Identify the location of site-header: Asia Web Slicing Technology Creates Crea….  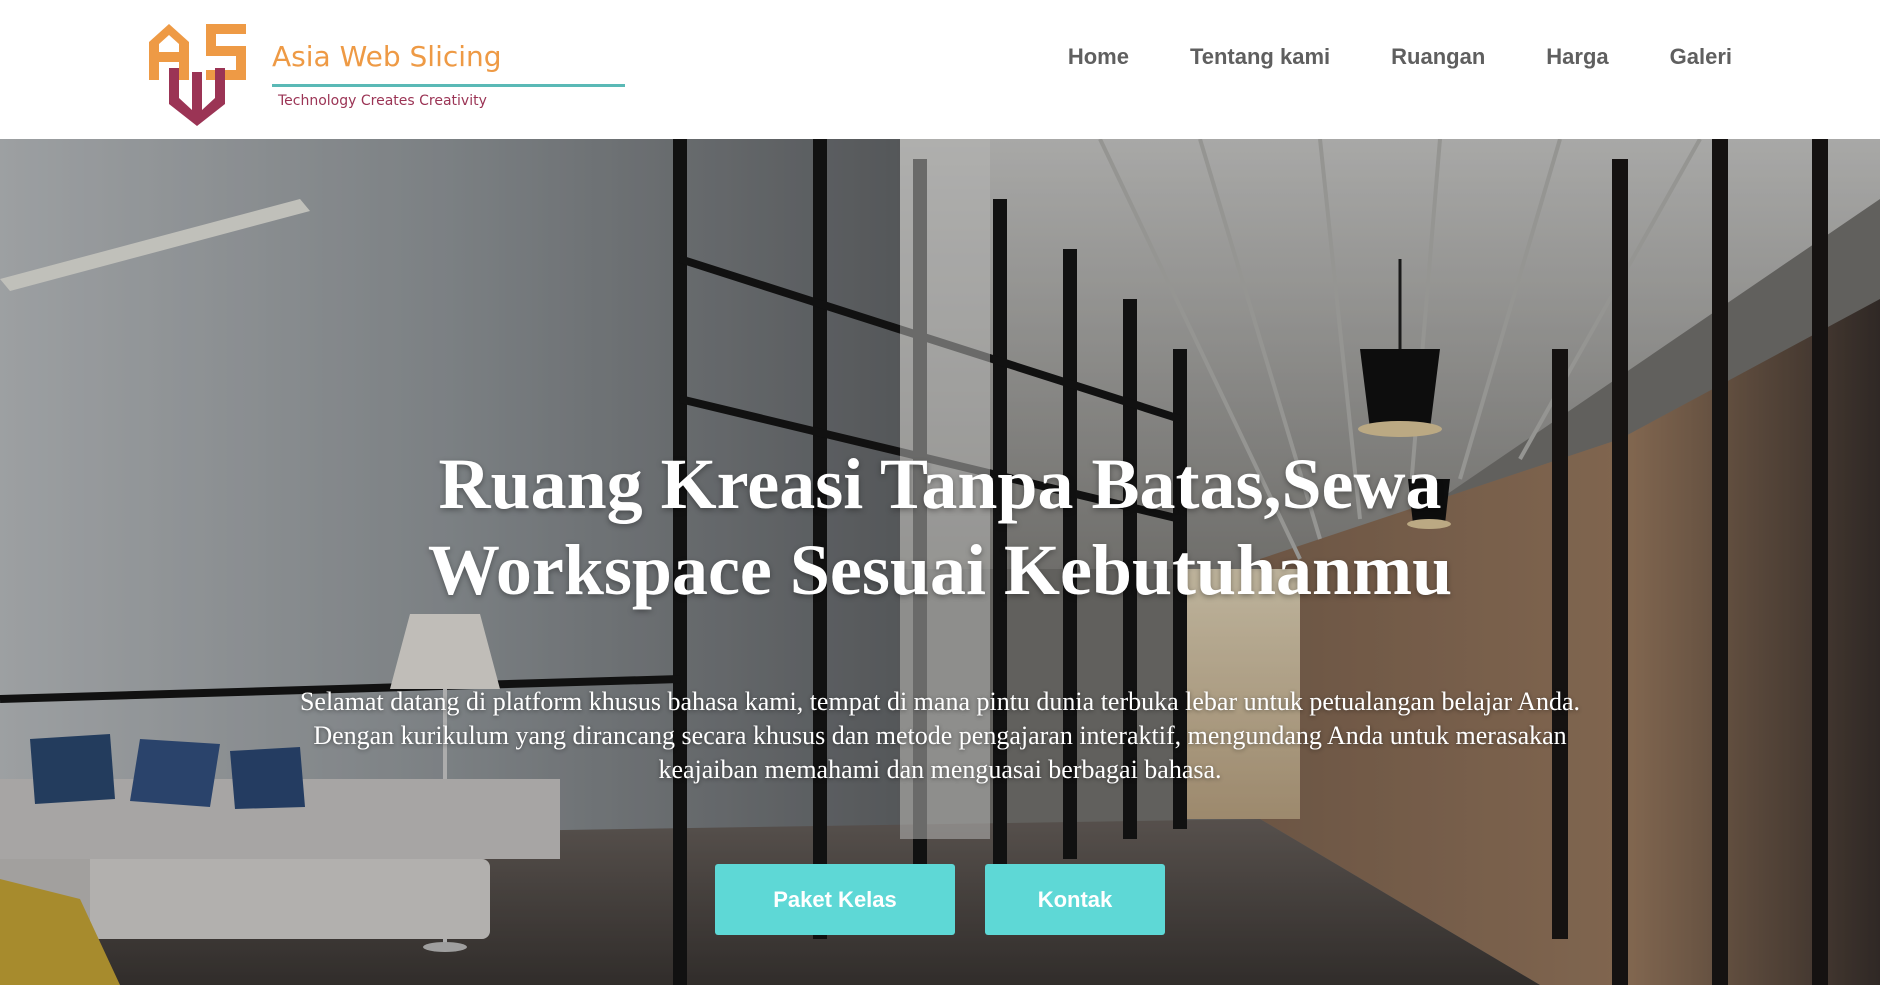
(940, 69).